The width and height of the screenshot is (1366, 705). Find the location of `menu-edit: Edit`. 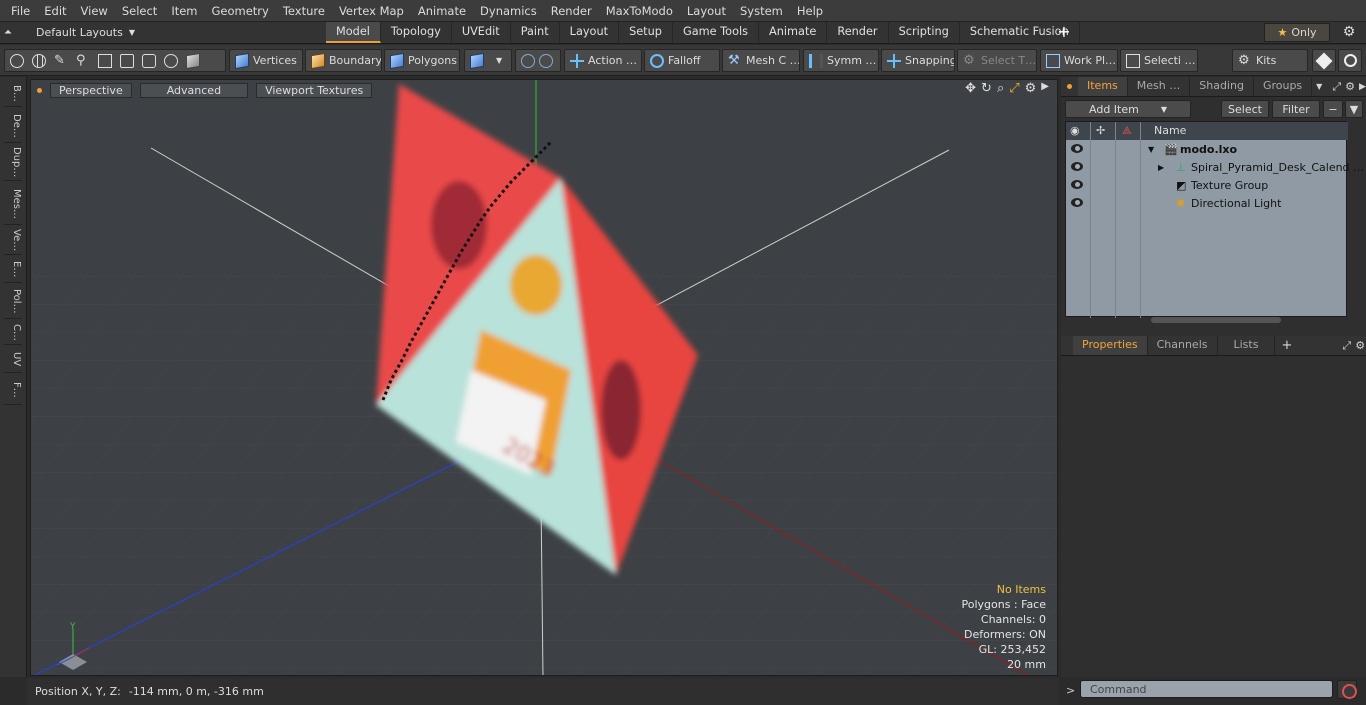

menu-edit: Edit is located at coordinates (55, 11).